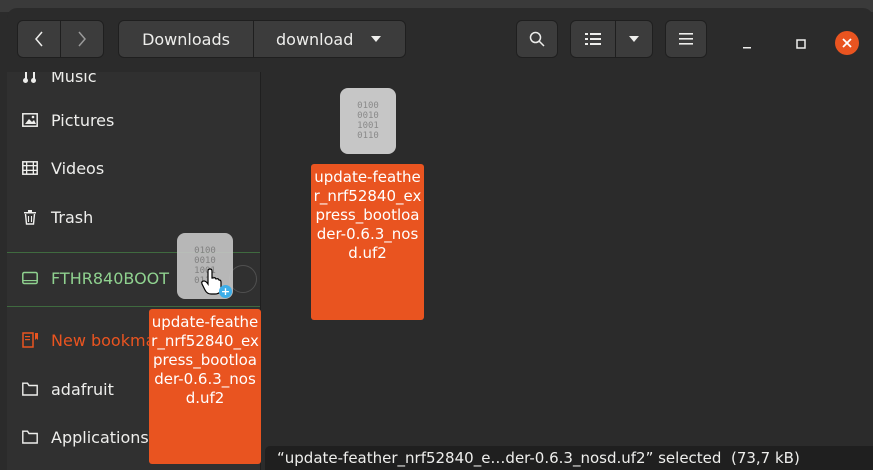 The image size is (873, 470). Describe the element at coordinates (83, 120) in the screenshot. I see `sidebar-item-label: Pictures` at that location.